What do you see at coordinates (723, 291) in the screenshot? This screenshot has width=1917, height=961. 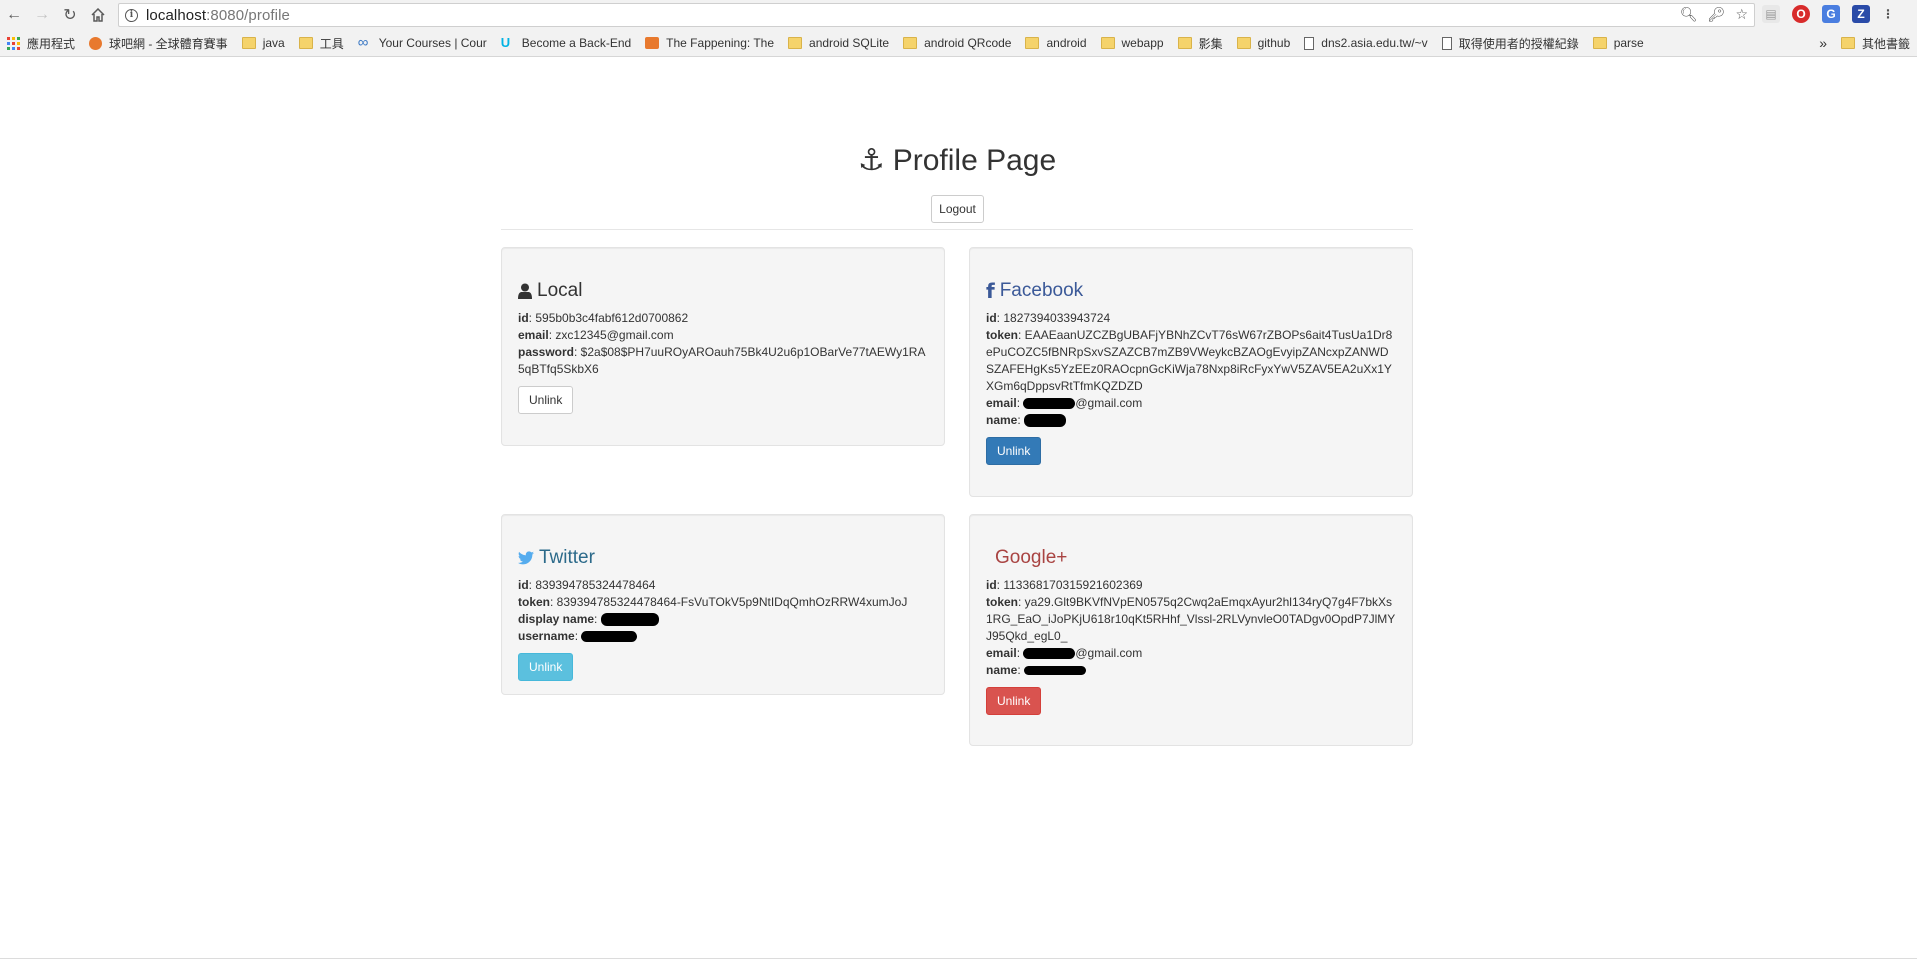 I see `local-heading: Local` at bounding box center [723, 291].